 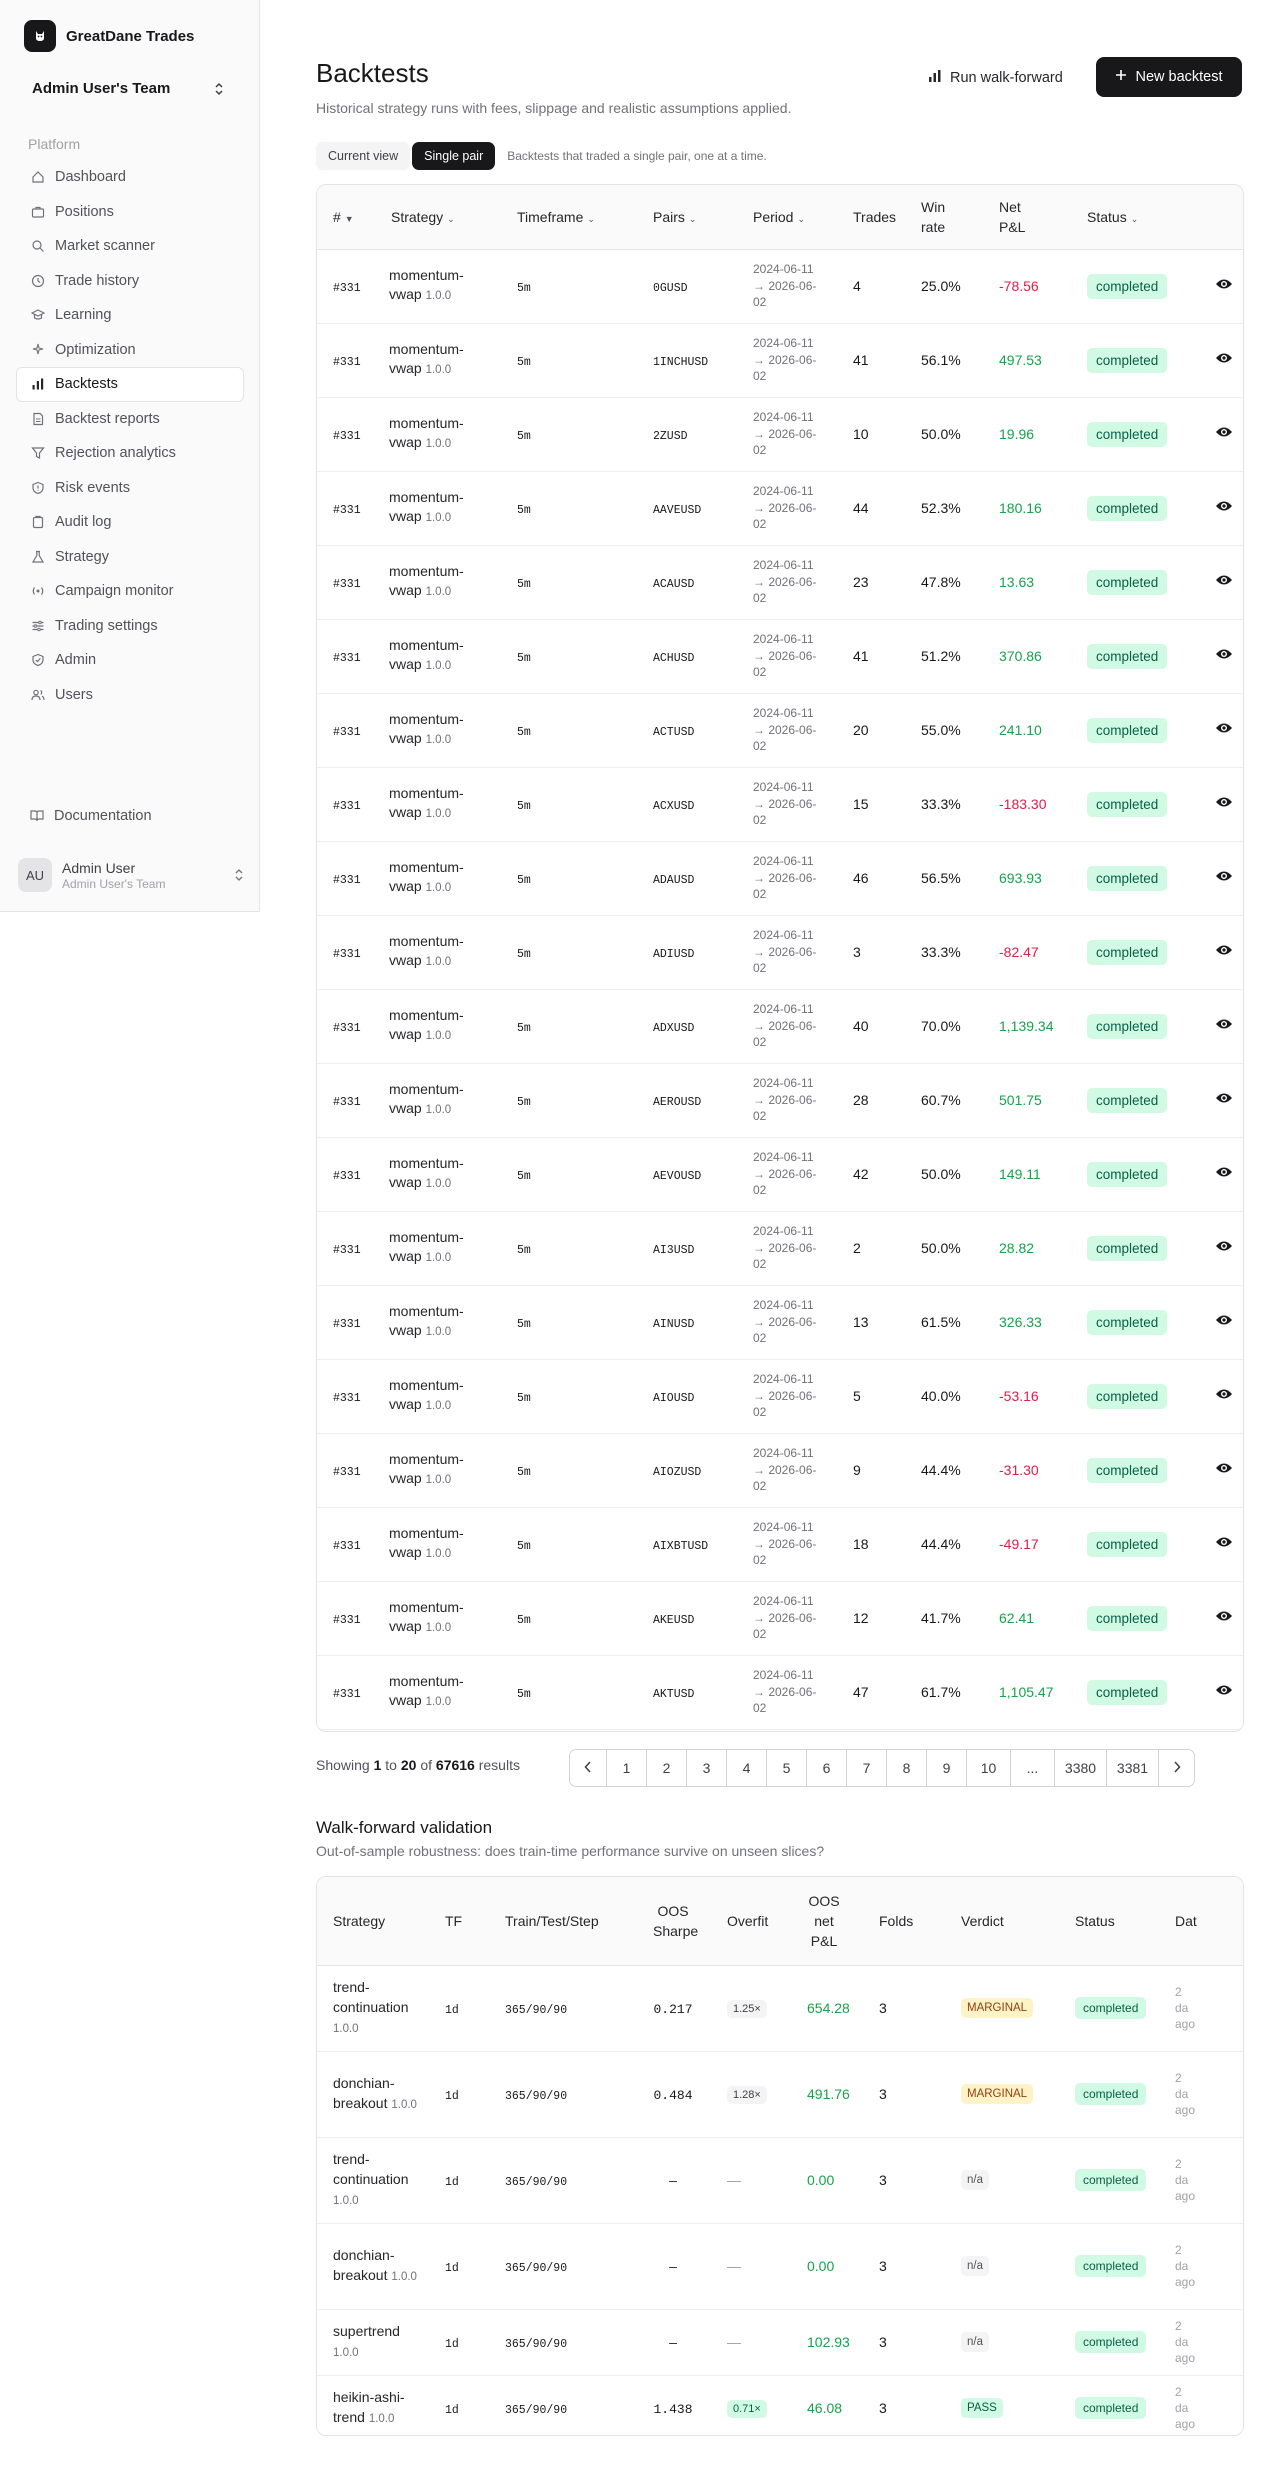 What do you see at coordinates (706, 1768) in the screenshot?
I see `page-button: 3` at bounding box center [706, 1768].